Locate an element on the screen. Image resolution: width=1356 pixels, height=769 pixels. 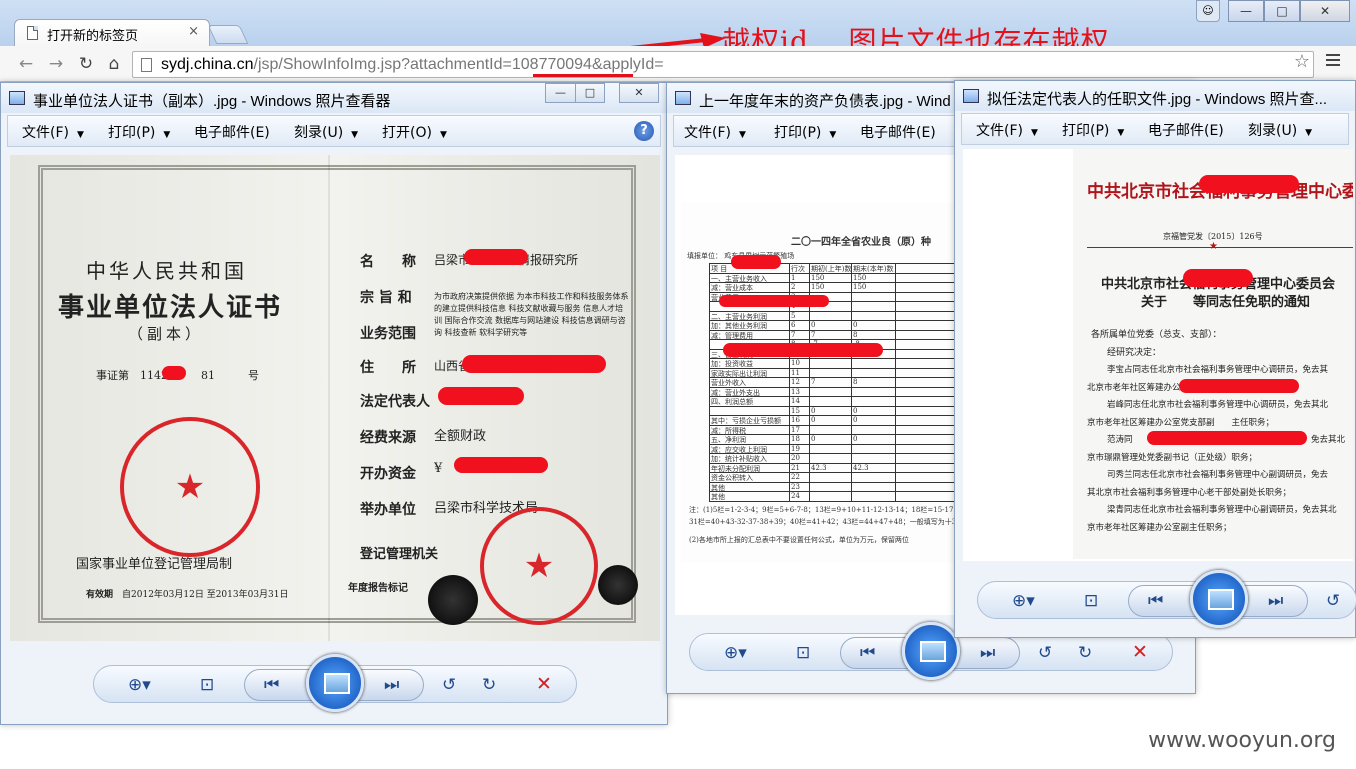
viewer-menubar: 文件(F) ▼ 打印(P) ▼ 电子邮件(E) 刻录(U) ▼ is located at coordinates (1155, 129).